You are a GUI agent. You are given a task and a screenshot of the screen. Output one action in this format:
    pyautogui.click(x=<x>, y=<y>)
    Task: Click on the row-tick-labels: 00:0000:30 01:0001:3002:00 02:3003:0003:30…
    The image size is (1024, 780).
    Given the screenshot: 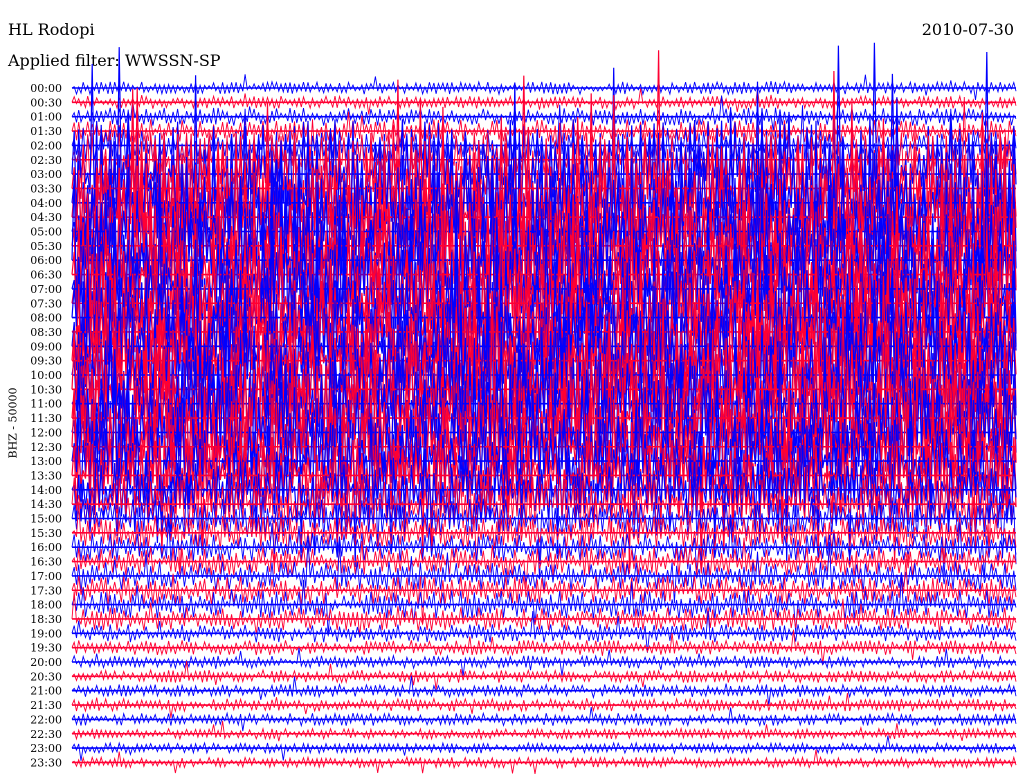 What is the action you would take?
    pyautogui.click(x=46, y=425)
    